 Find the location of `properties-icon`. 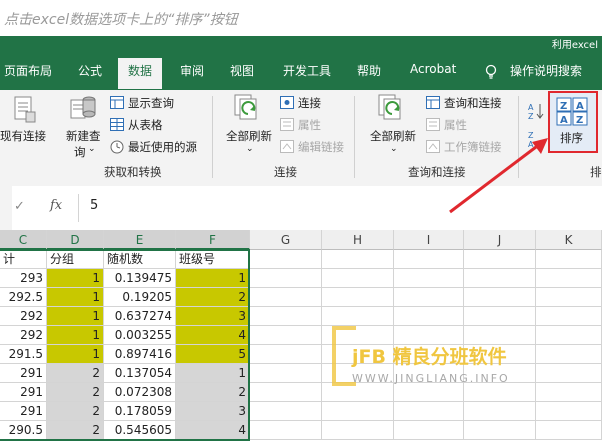

properties-icon is located at coordinates (433, 126).